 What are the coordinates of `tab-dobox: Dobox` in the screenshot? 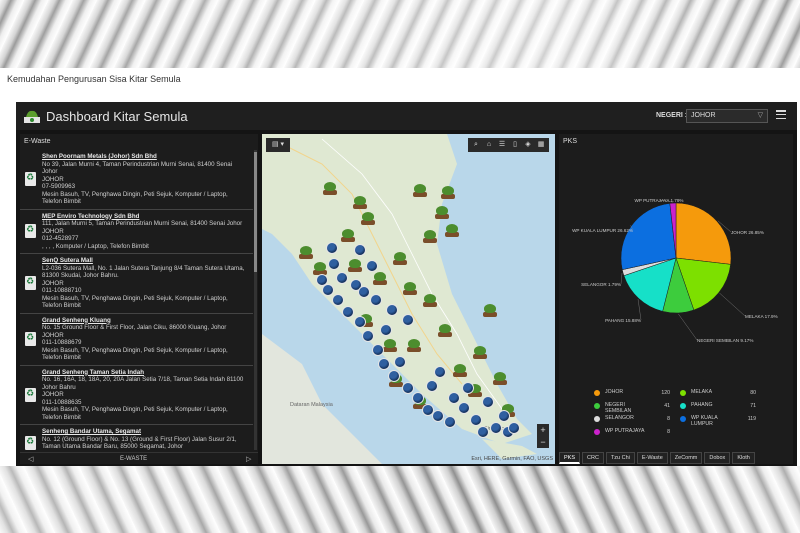 It's located at (717, 458).